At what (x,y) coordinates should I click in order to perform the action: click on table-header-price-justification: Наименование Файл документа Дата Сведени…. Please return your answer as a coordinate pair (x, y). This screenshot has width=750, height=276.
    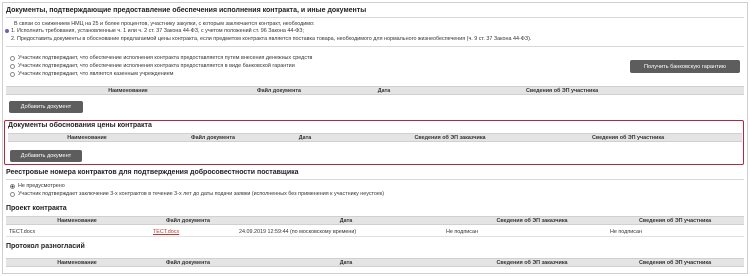
    Looking at the image, I should click on (375, 137).